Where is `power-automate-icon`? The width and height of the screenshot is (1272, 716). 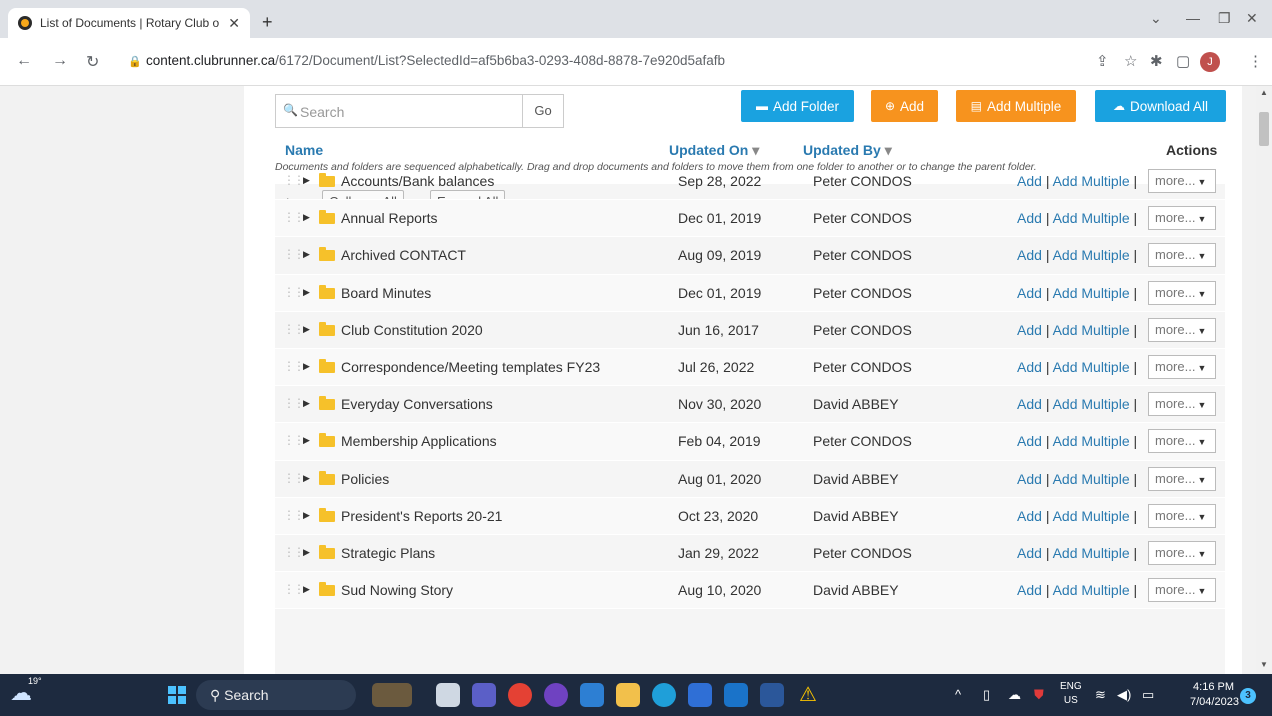 power-automate-icon is located at coordinates (592, 695).